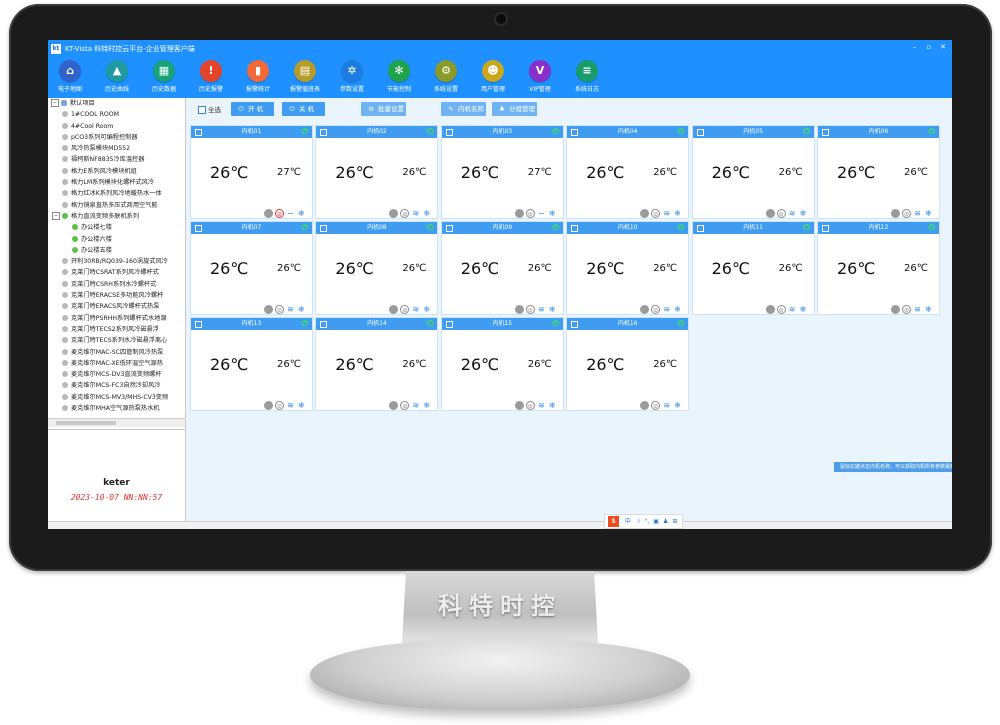 Image resolution: width=1000 pixels, height=725 pixels. I want to click on tree-item: 麦克维尔MHA空气源热泵热水机, so click(116, 408).